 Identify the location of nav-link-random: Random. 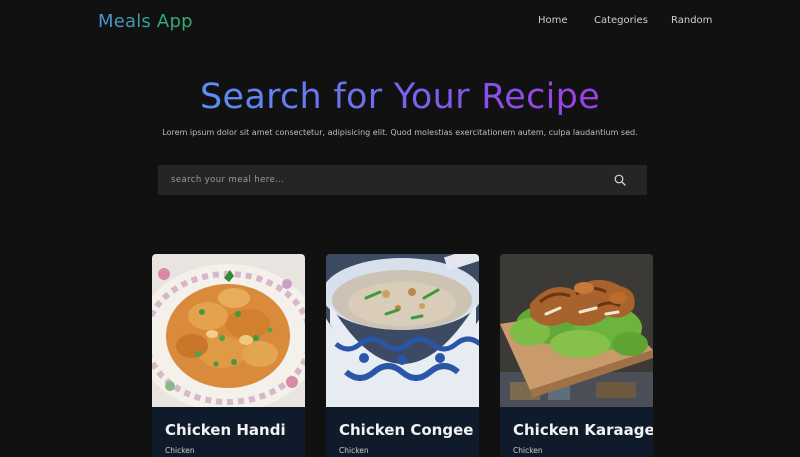
(691, 20).